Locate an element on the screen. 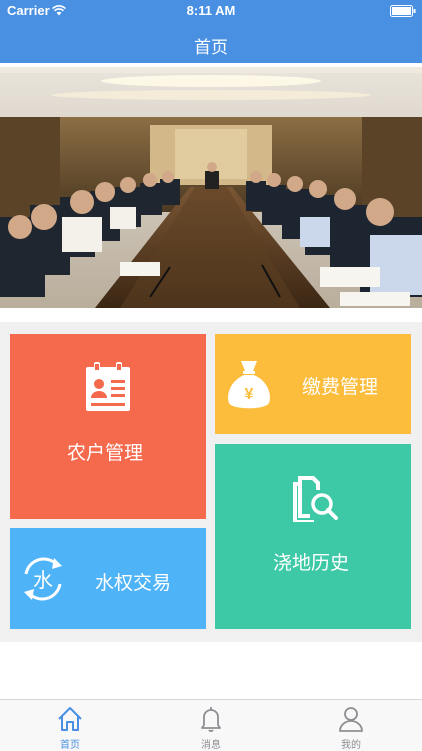  page-title: 首页 is located at coordinates (211, 48).